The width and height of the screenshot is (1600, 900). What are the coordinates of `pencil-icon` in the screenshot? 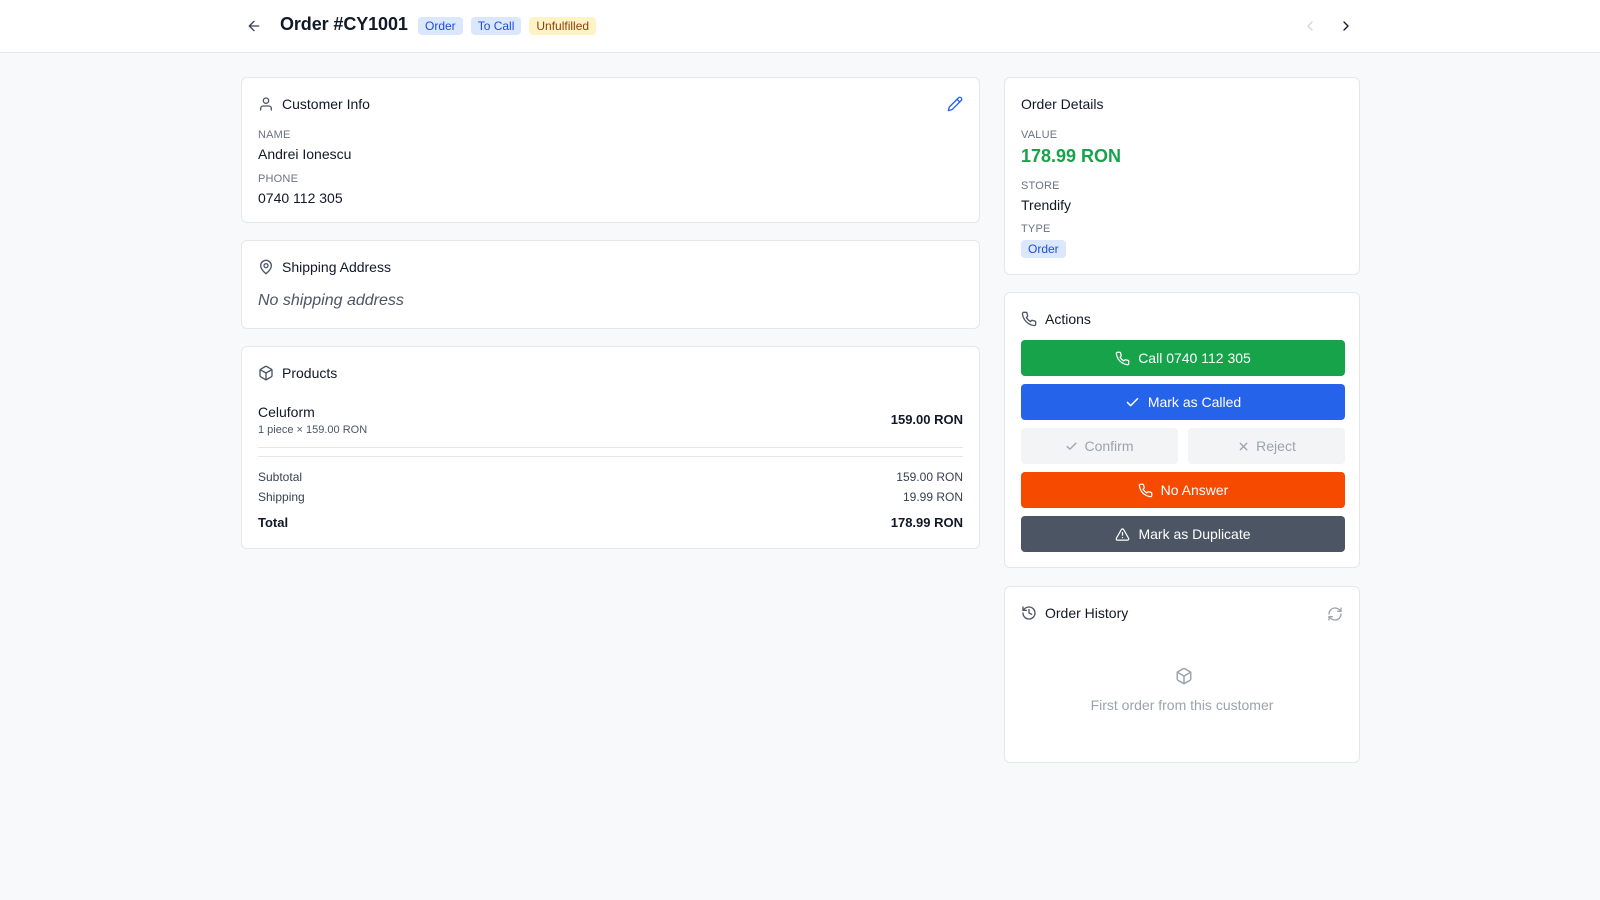 It's located at (955, 104).